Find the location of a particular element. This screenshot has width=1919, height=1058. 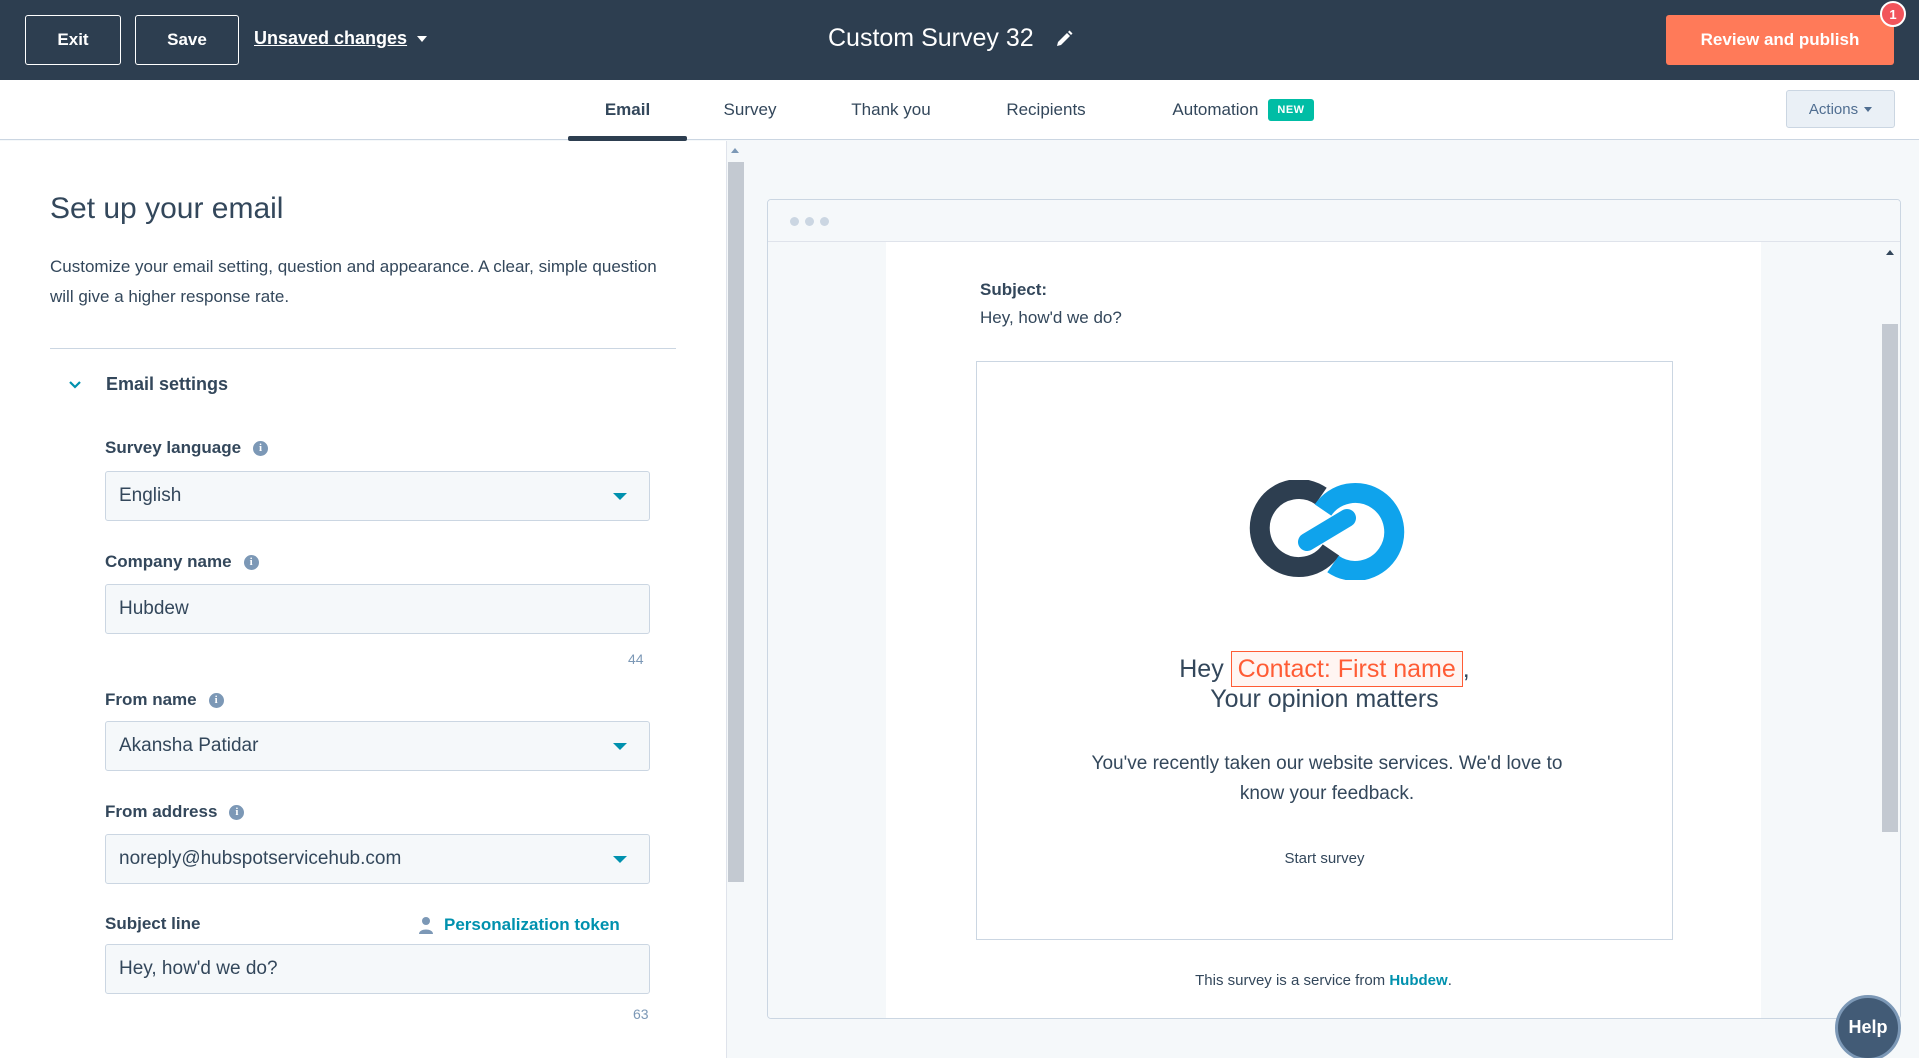

tab-thank-you: Thank you is located at coordinates (891, 110).